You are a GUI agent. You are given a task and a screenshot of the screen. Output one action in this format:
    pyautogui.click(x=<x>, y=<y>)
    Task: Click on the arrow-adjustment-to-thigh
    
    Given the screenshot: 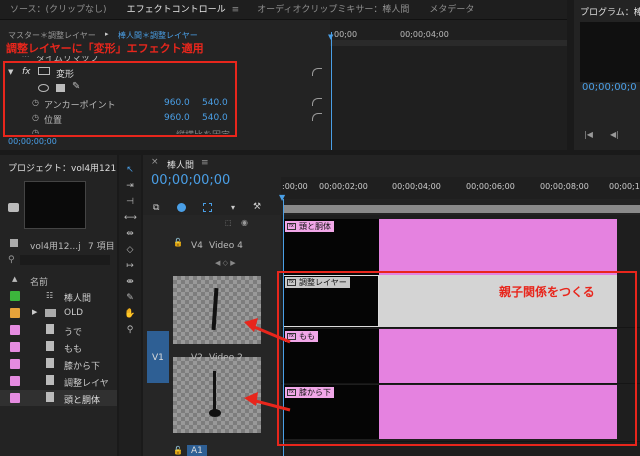 What is the action you would take?
    pyautogui.click(x=267, y=331)
    